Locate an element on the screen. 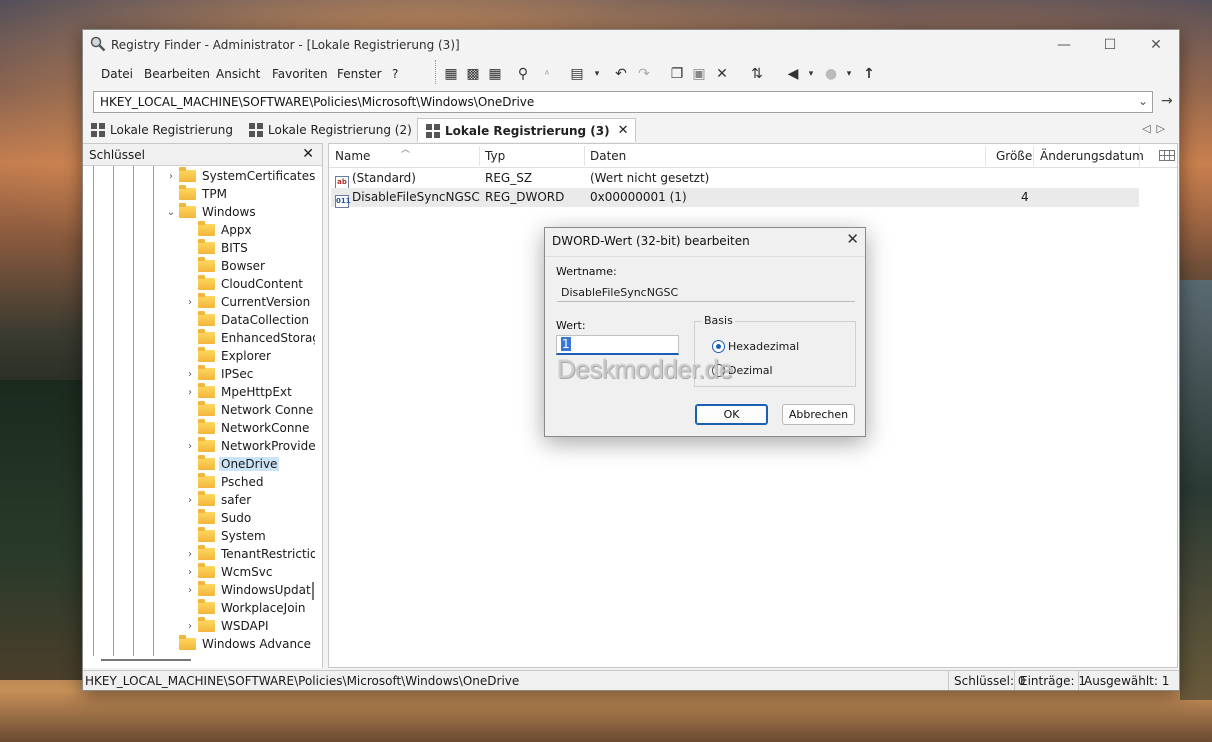  tree-item: › WindowsUpdat is located at coordinates (248, 590).